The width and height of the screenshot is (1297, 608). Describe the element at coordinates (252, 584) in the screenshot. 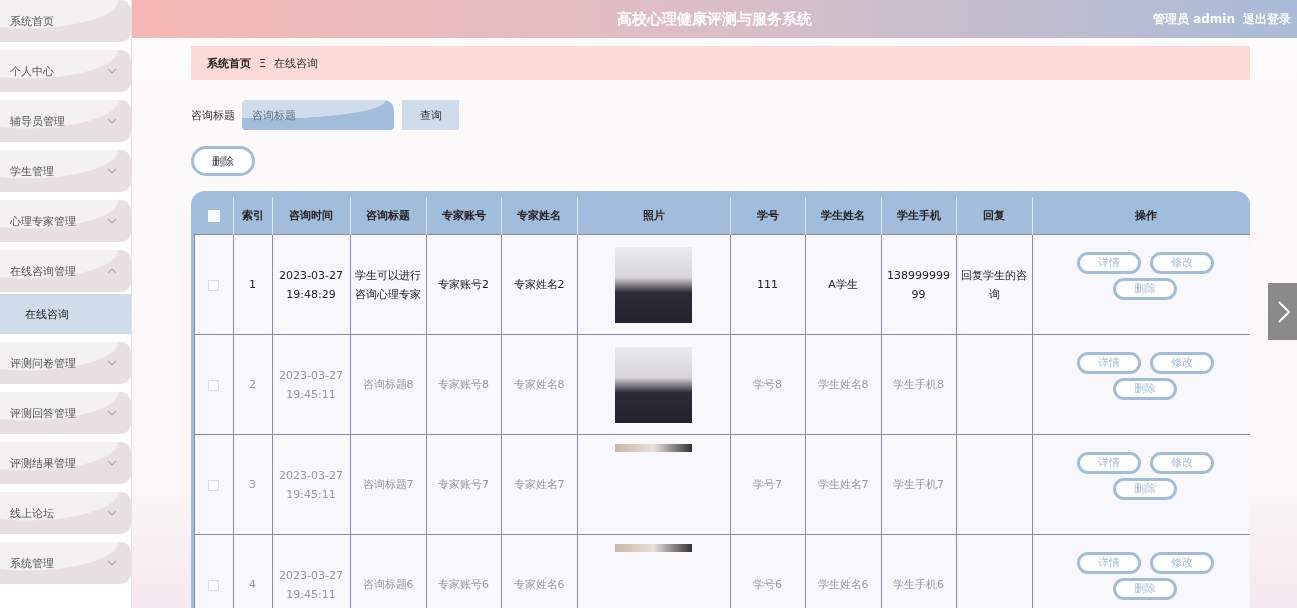

I see `table-cell: 4` at that location.